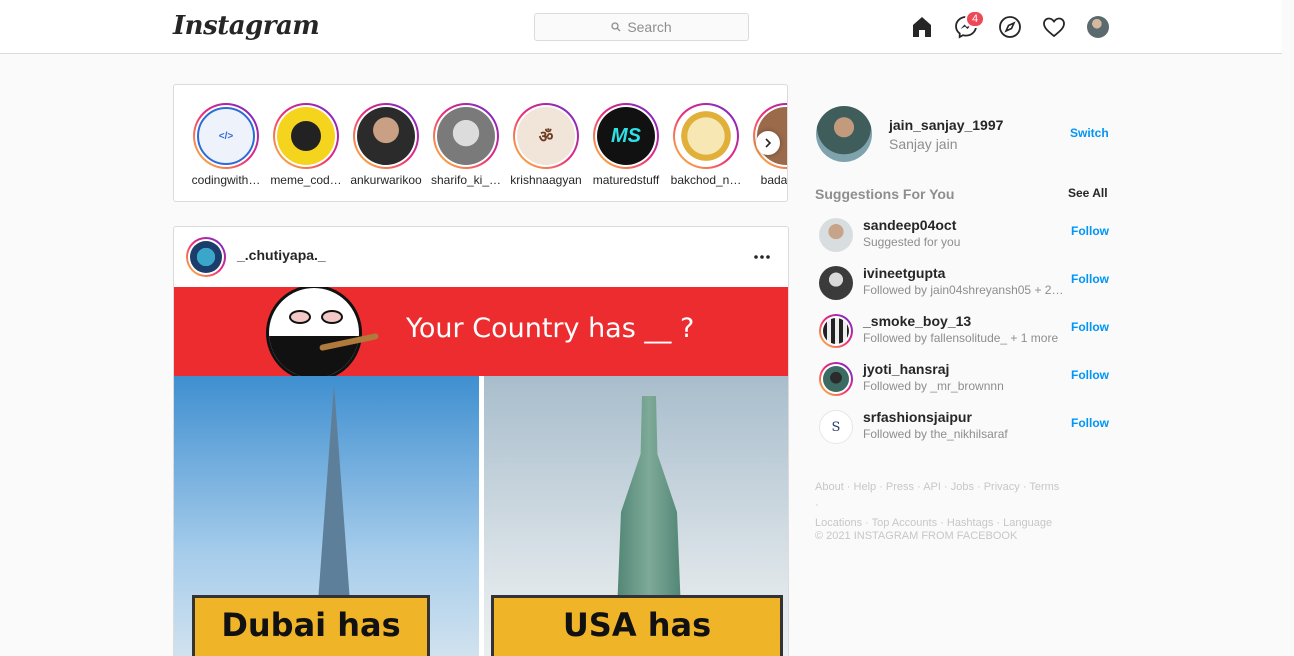 The height and width of the screenshot is (656, 1294). I want to click on story-item: ankurwarikoo, so click(386, 145).